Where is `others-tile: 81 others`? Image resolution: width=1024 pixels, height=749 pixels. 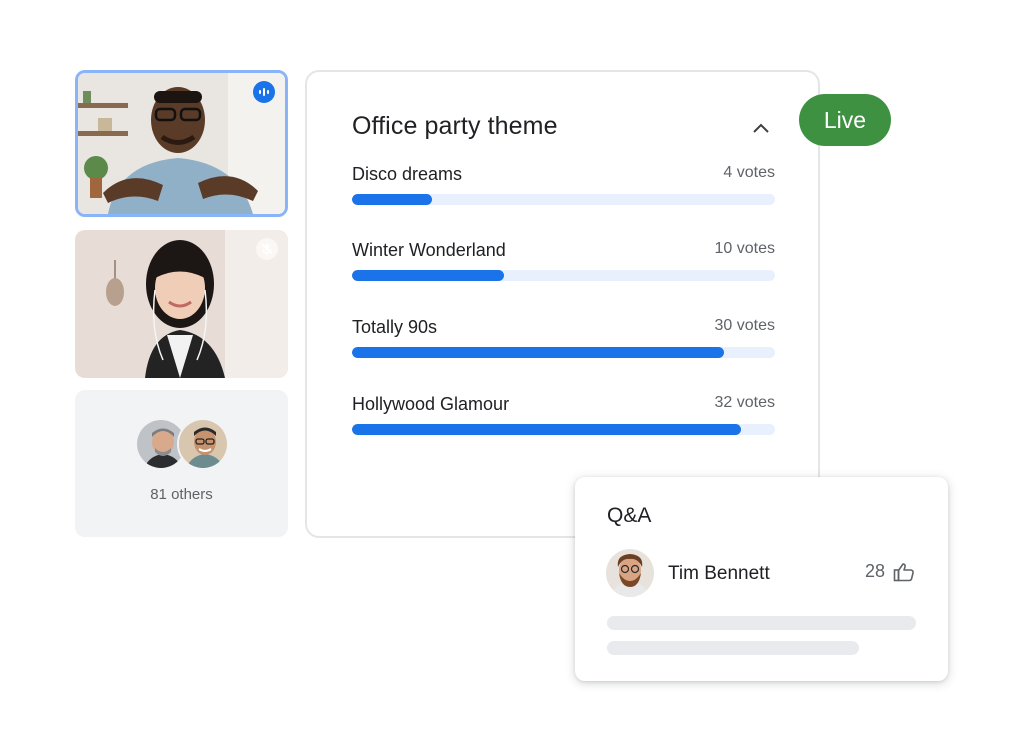
others-tile: 81 others is located at coordinates (181, 463).